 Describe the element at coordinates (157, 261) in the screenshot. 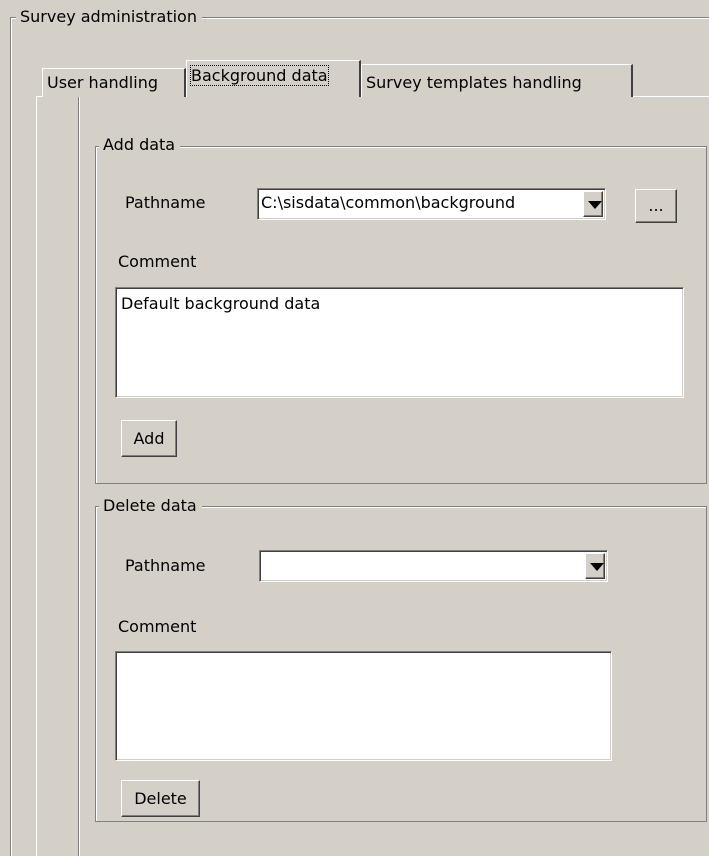

I see `add-comment-label: Comment` at that location.